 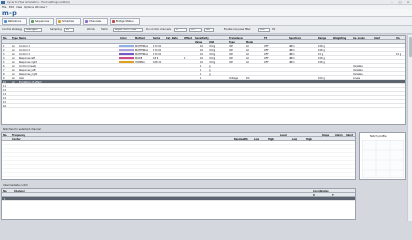 I want to click on sequences-label: Sequences, so click(x=42, y=21).